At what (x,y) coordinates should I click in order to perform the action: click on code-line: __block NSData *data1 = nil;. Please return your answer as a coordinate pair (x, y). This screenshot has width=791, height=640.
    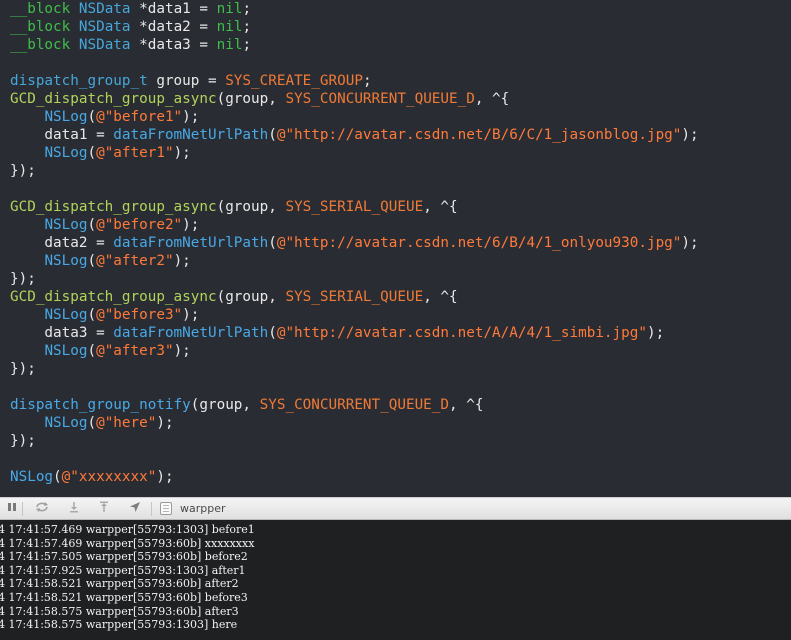
    Looking at the image, I should click on (130, 9).